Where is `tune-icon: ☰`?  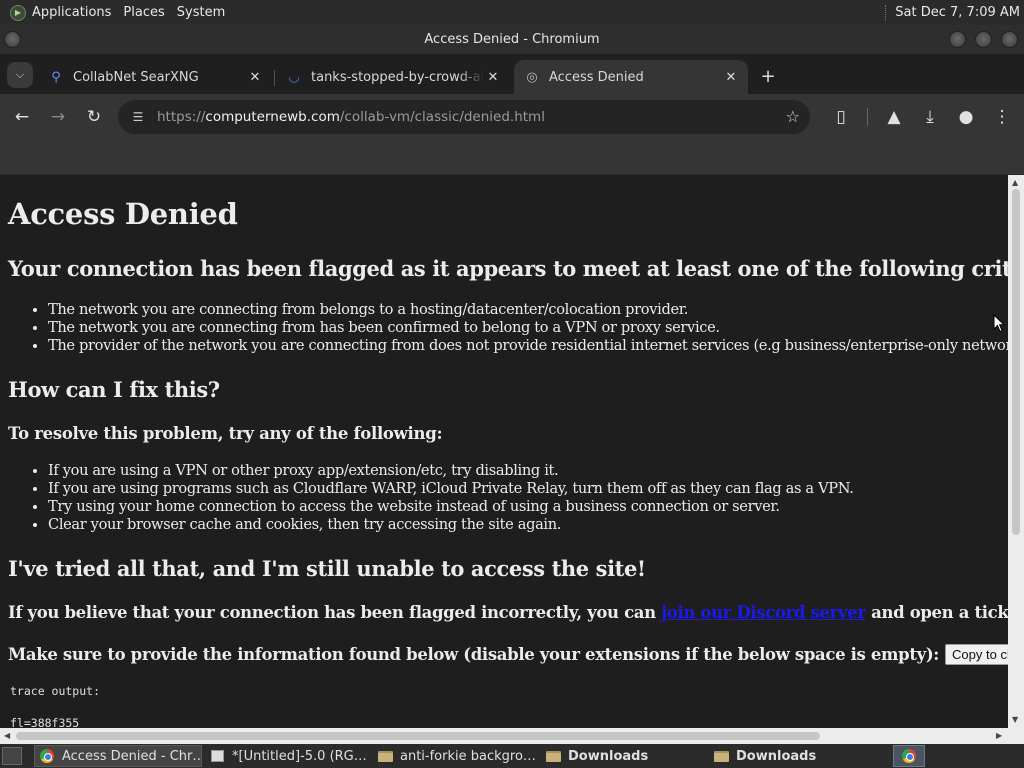
tune-icon: ☰ is located at coordinates (138, 117).